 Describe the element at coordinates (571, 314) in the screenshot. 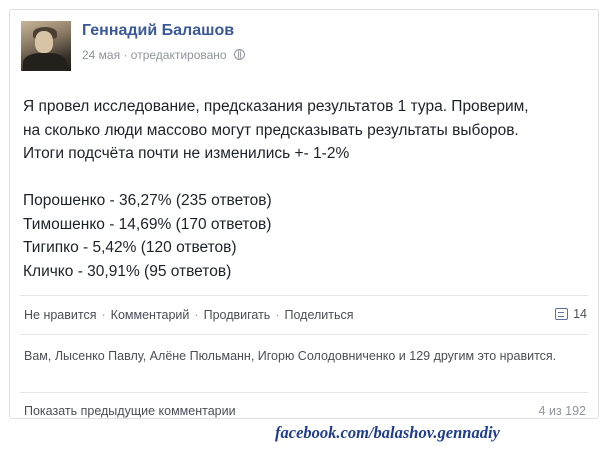

I see `comment-count: 14` at that location.